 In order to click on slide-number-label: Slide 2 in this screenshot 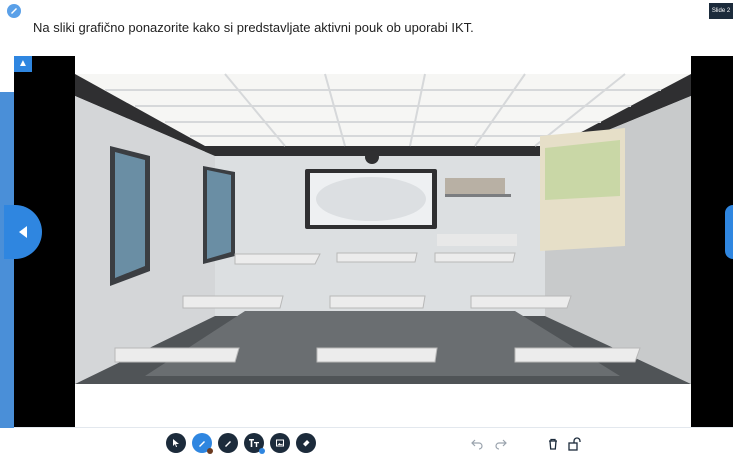, I will do `click(721, 11)`.